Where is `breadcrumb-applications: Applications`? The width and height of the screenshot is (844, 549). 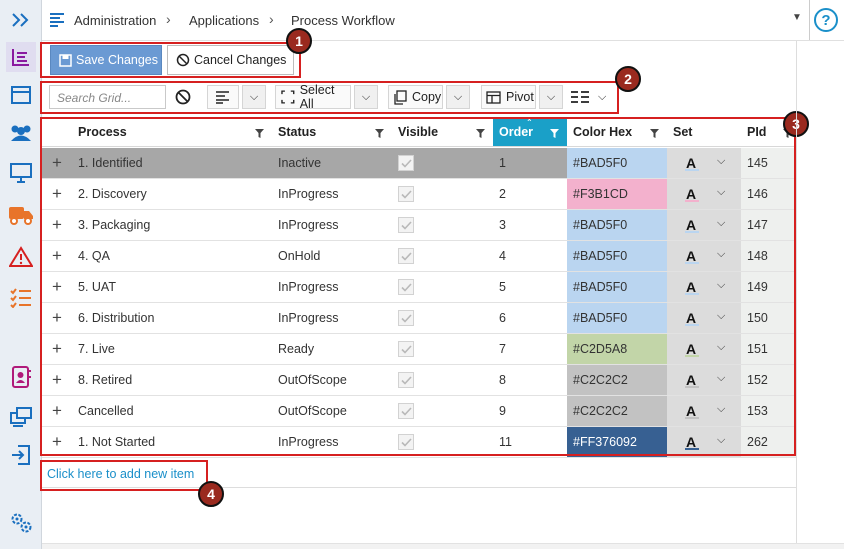 breadcrumb-applications: Applications is located at coordinates (224, 20).